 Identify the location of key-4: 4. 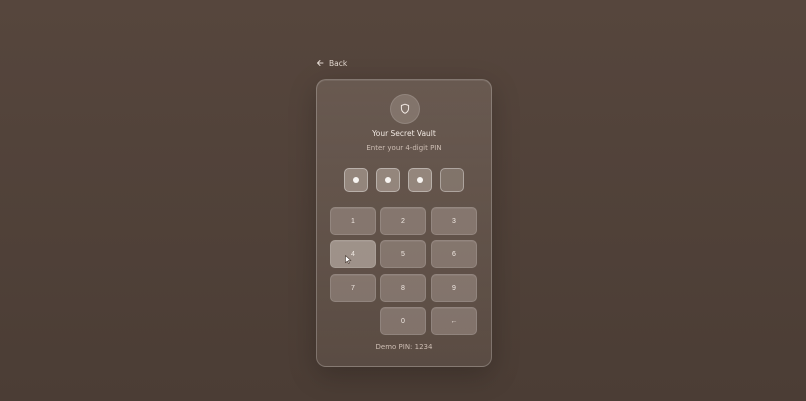
(353, 254).